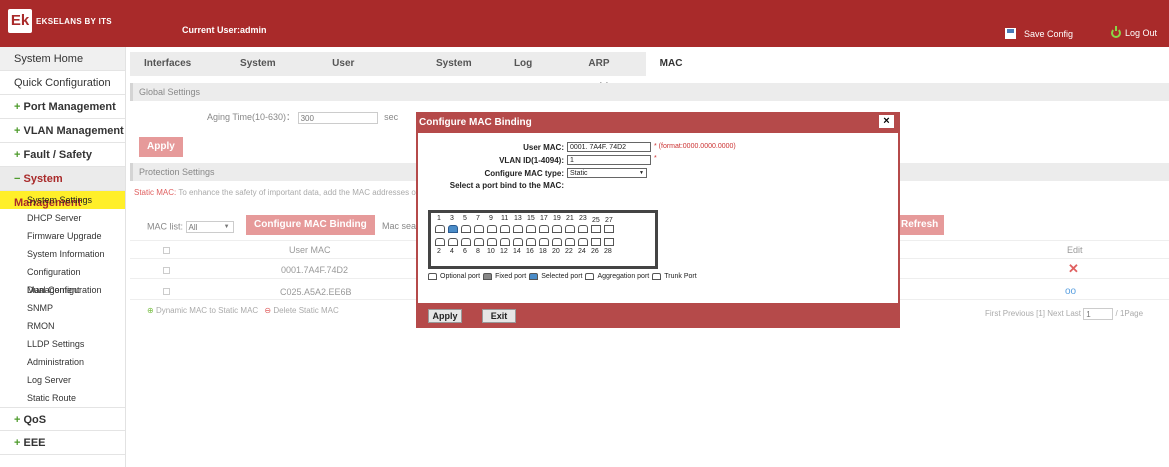 The image size is (1169, 467). What do you see at coordinates (609, 72) in the screenshot?
I see `tab-arp-table: ARP Table` at bounding box center [609, 72].